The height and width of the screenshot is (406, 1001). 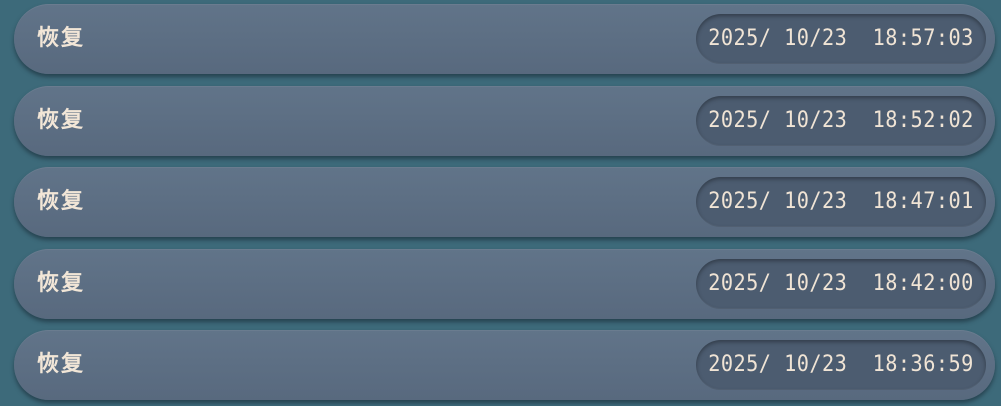 I want to click on record-timestamp: 2025/ 10/23 18:57:03, so click(x=841, y=38).